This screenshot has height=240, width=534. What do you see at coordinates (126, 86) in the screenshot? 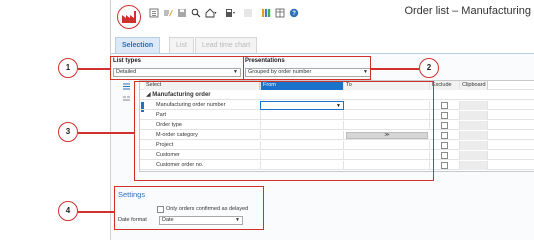
I see `expand-all-icon` at bounding box center [126, 86].